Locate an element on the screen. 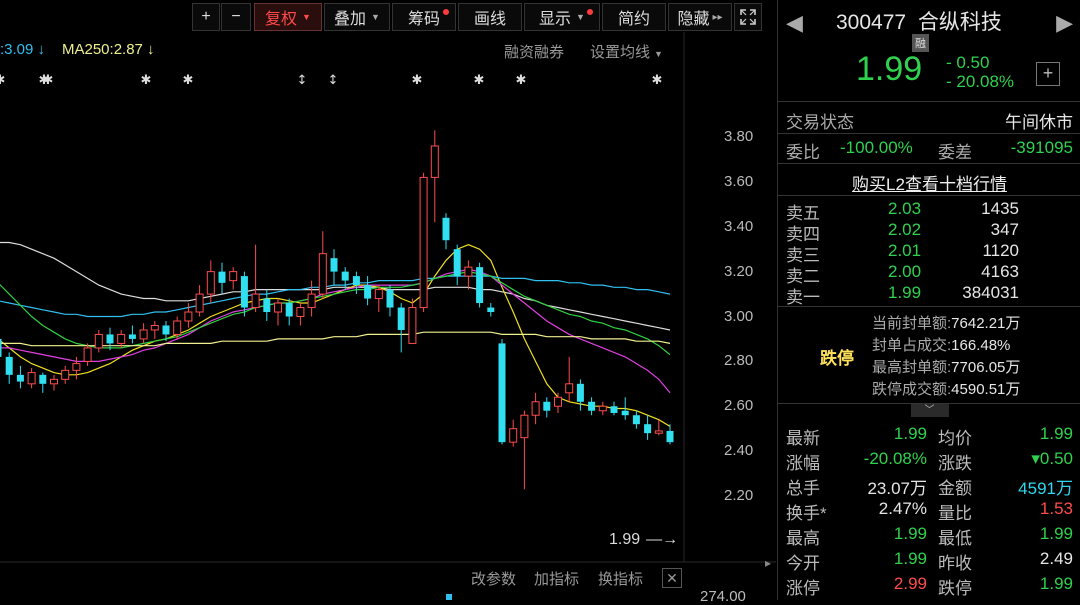 The width and height of the screenshot is (1080, 605). huanzhibiao-link: 换指标 is located at coordinates (620, 578).